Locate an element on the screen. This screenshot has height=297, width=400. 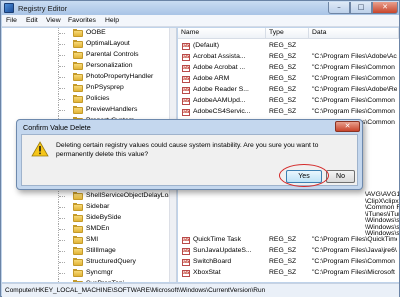
tree-item: OOBE is located at coordinates (89, 33).